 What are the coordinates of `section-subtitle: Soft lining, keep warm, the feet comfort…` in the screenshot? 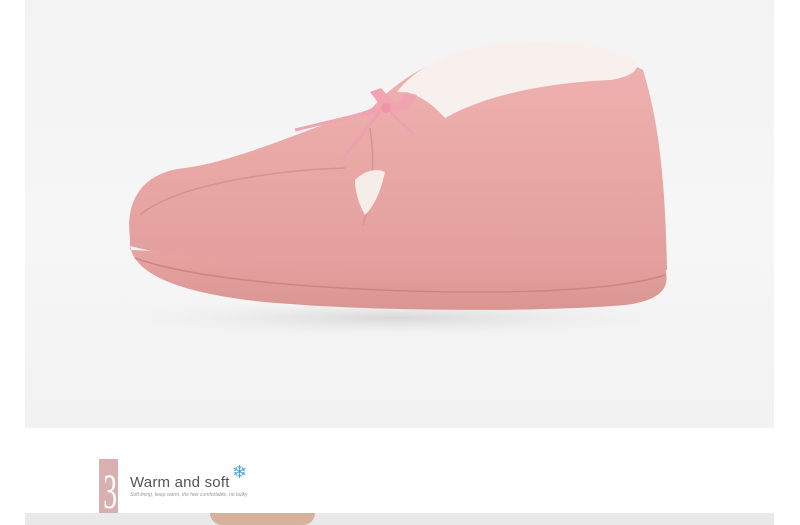 It's located at (189, 495).